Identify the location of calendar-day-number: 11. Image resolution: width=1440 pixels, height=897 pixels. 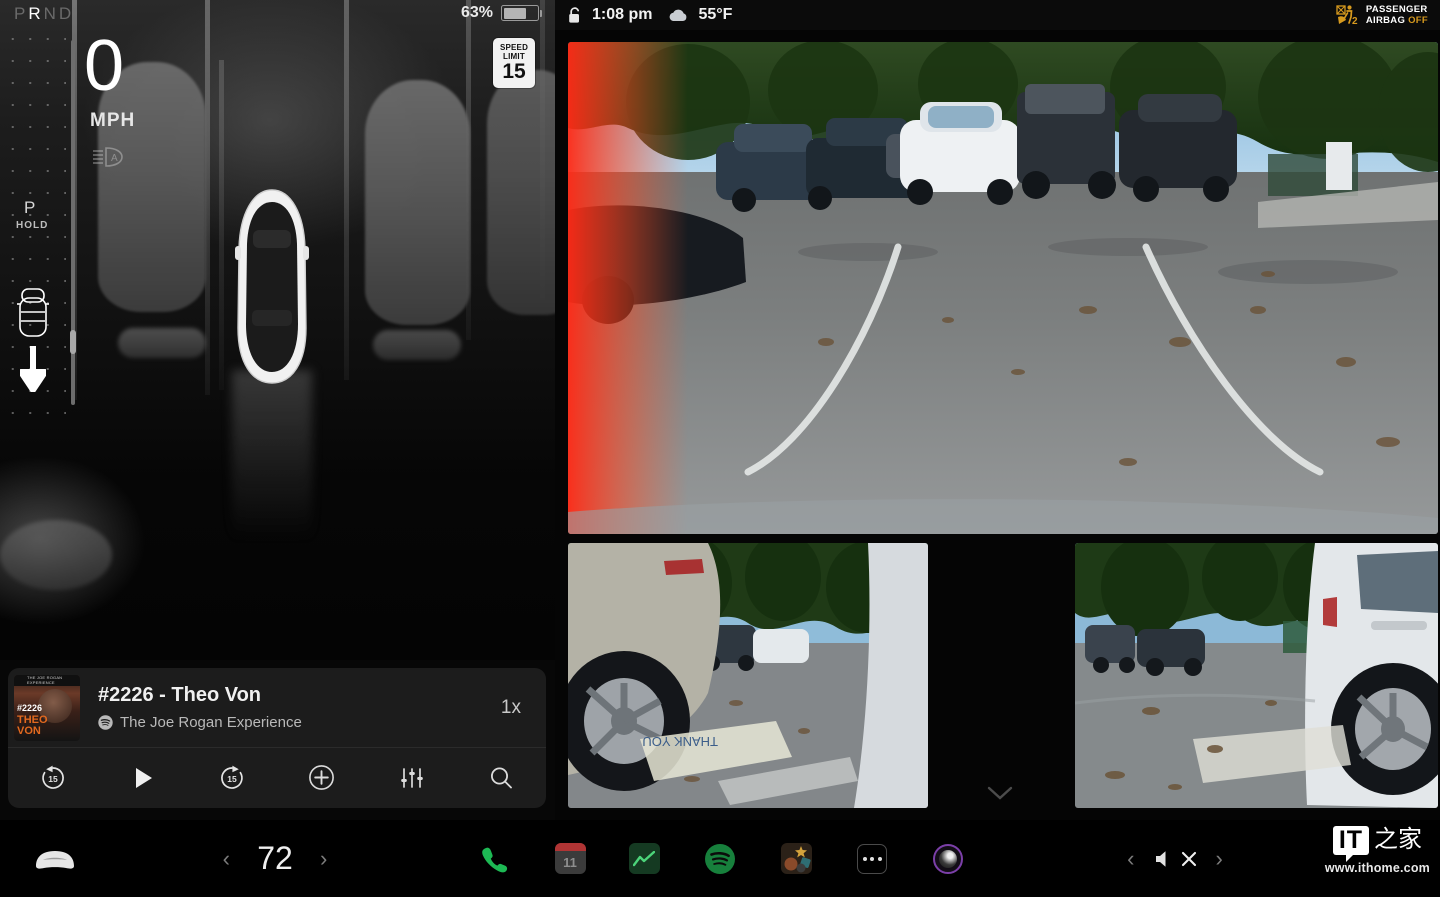
(570, 862).